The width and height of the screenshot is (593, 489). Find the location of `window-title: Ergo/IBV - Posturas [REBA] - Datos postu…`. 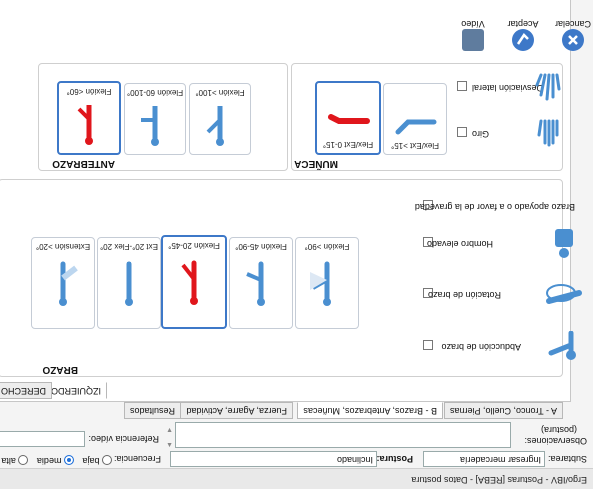

window-title: Ergo/IBV - Posturas [REBA] - Datos postu… is located at coordinates (499, 480).